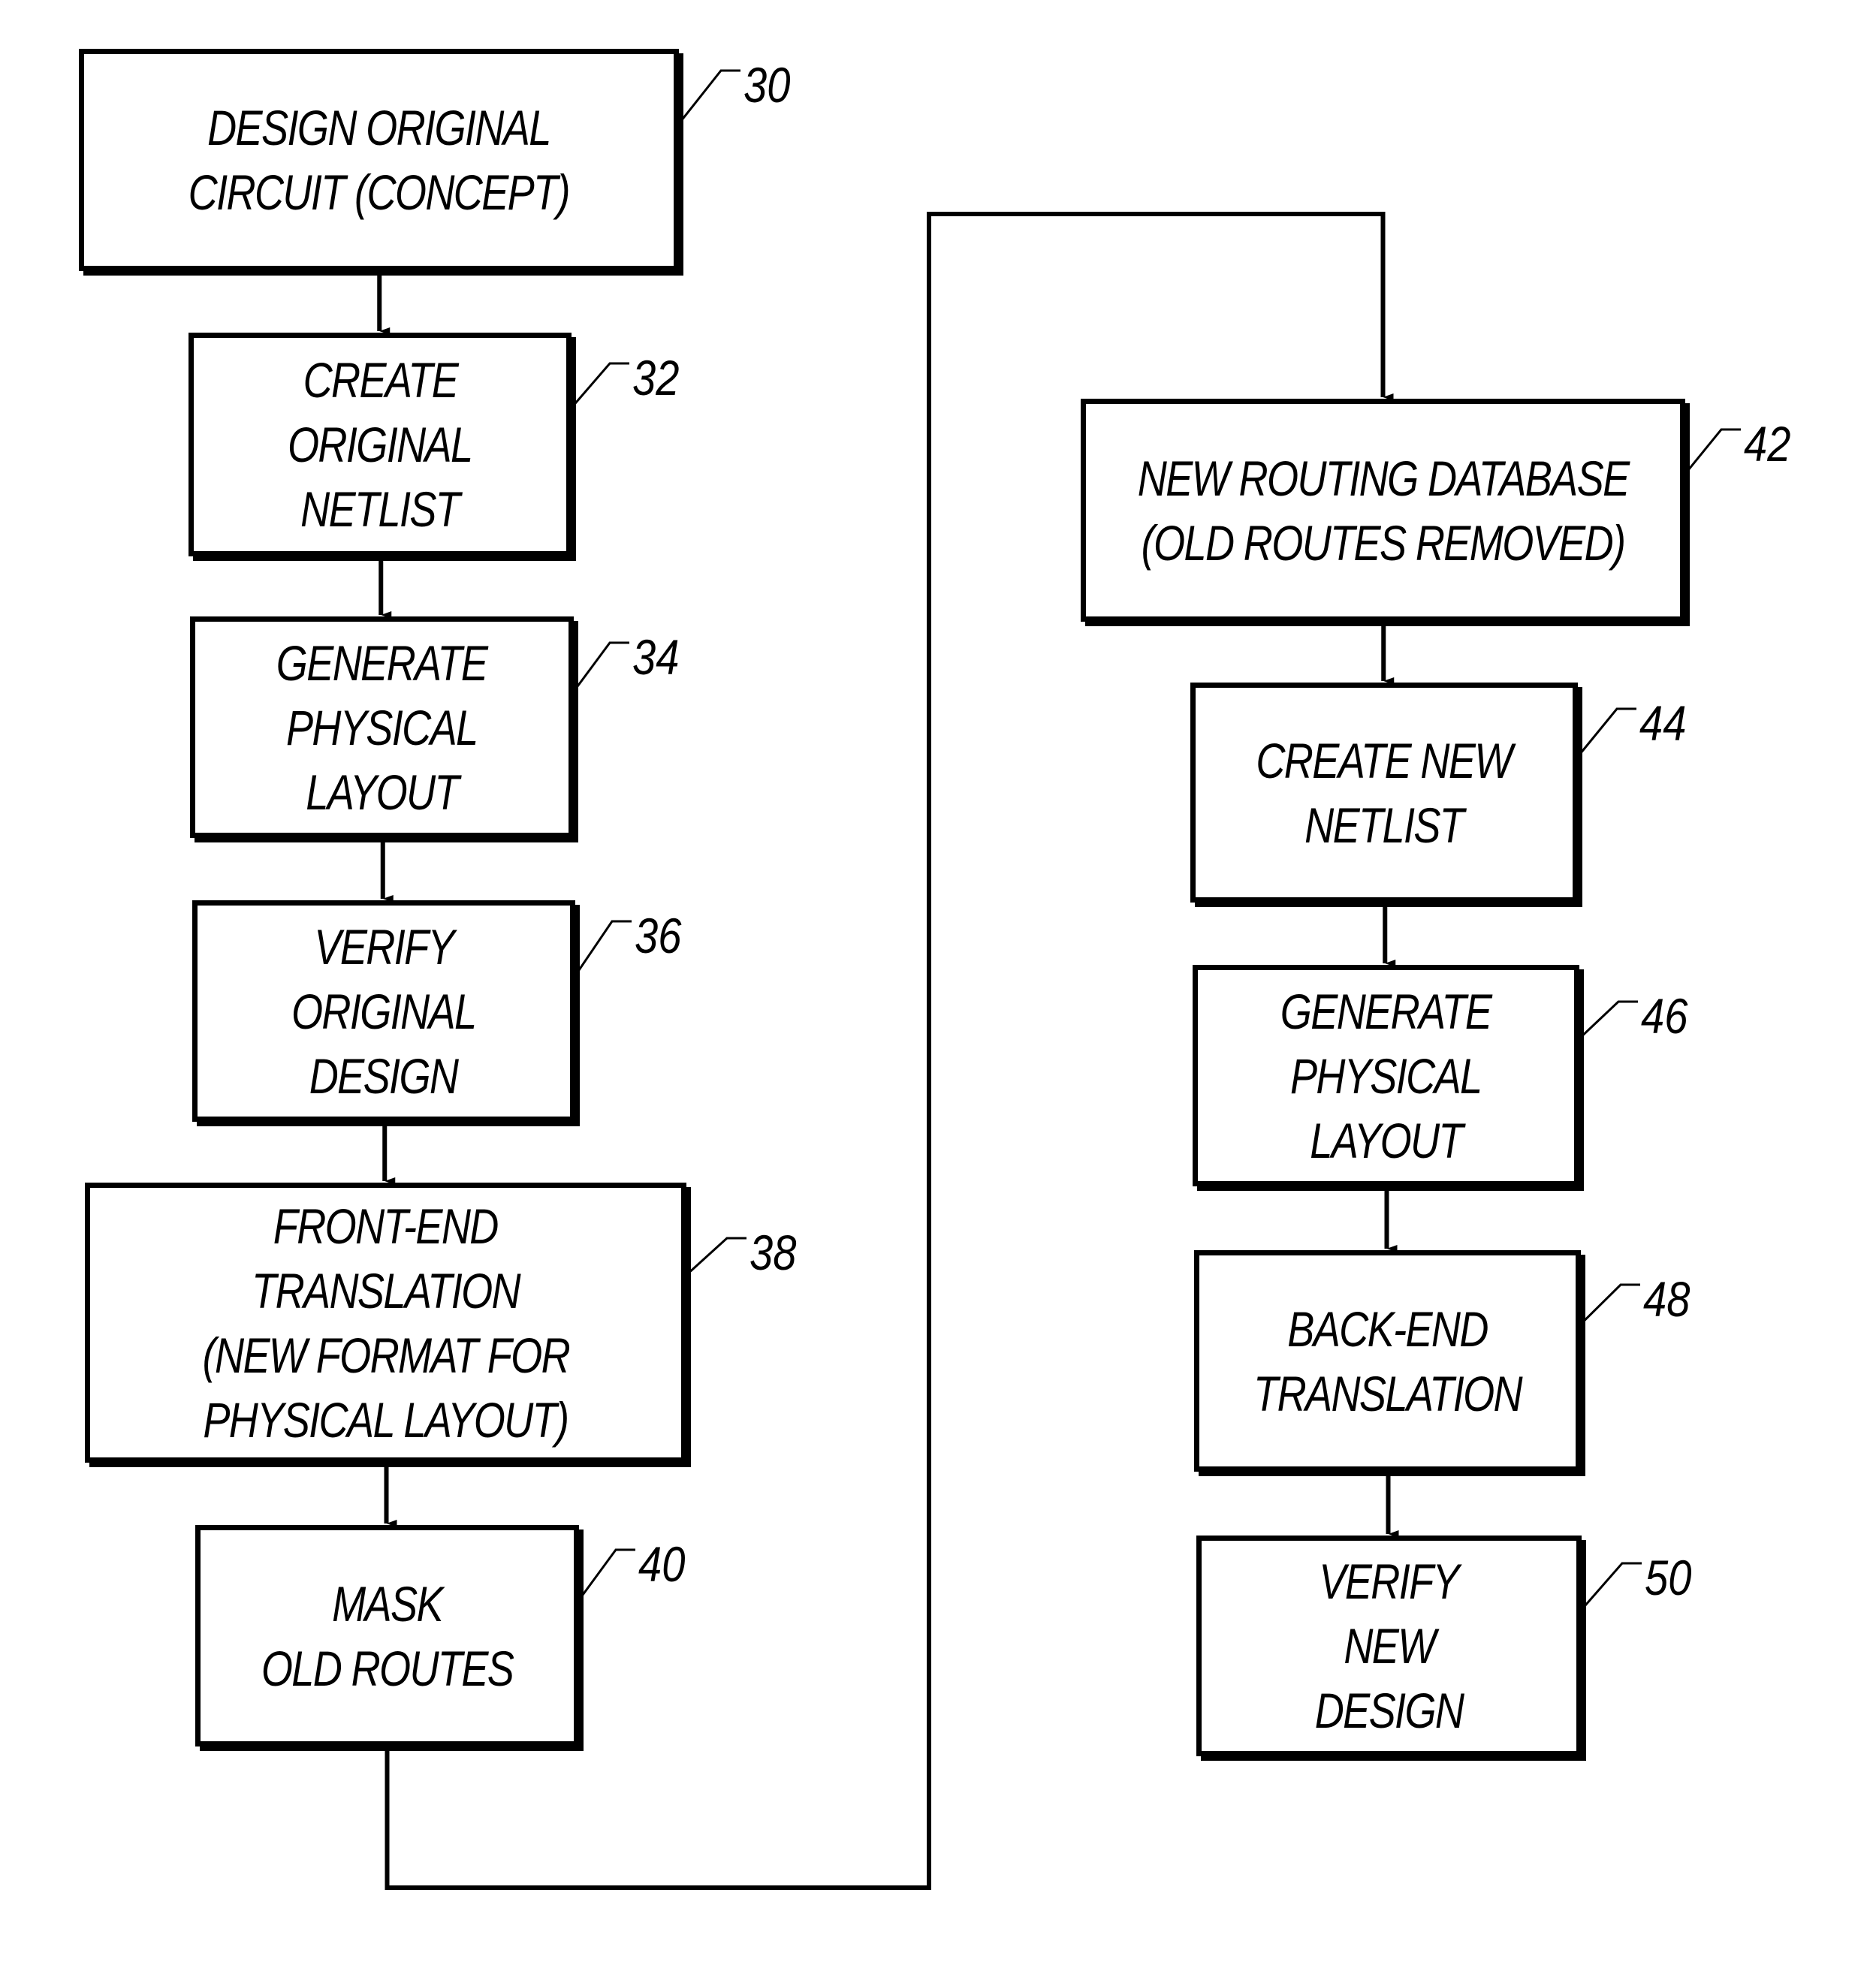  I want to click on step-42-new-routing-database: NEW ROUTING DATABASE (OLD ROUTES REMOVED), so click(1383, 510).